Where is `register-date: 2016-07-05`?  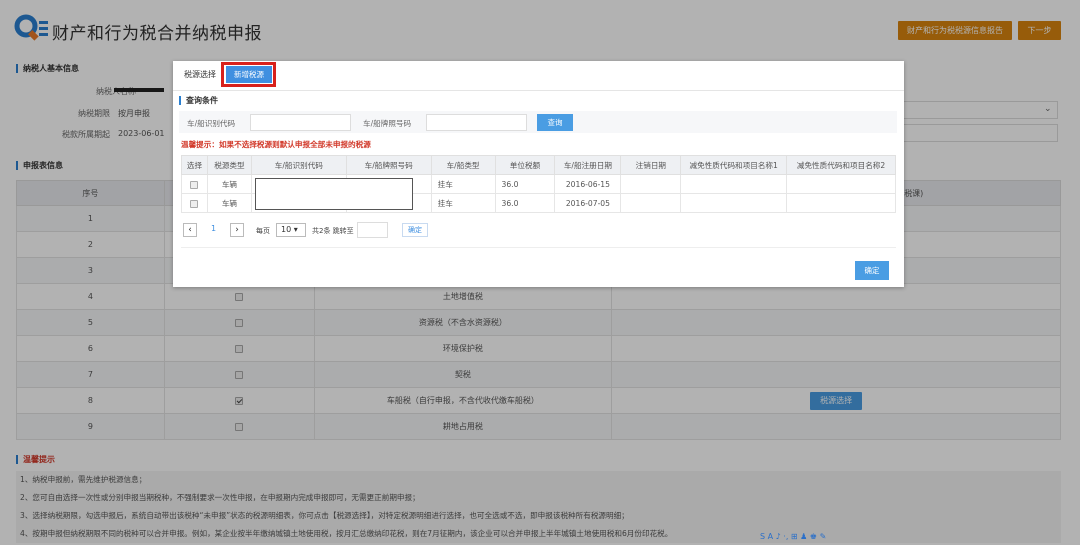
register-date: 2016-07-05 is located at coordinates (588, 203).